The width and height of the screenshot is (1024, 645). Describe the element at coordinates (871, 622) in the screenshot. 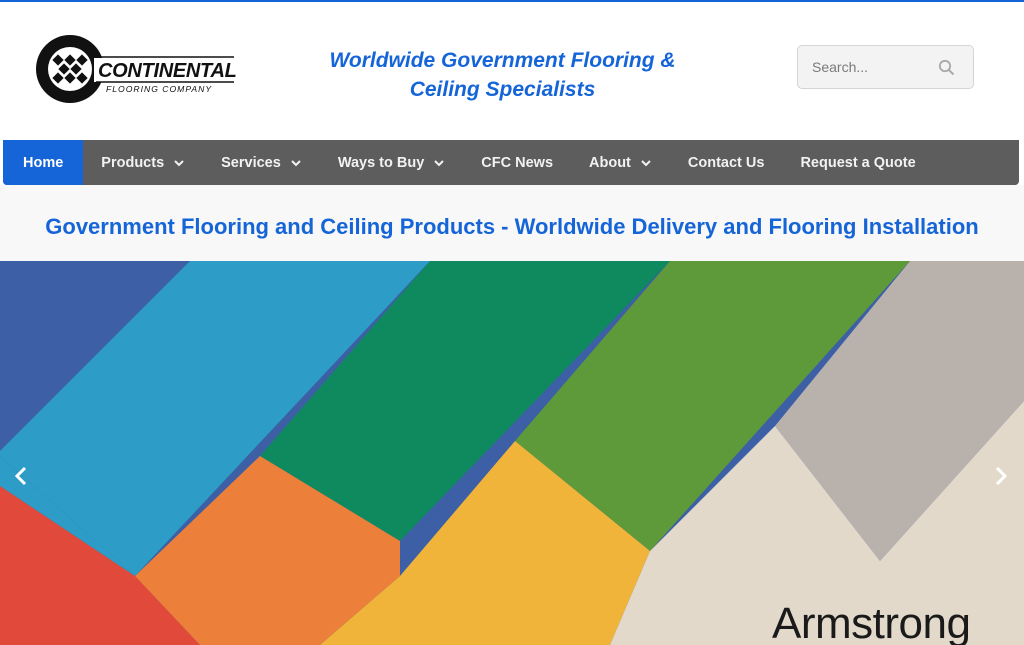

I see `hero-brand-logo: Armstrong` at that location.